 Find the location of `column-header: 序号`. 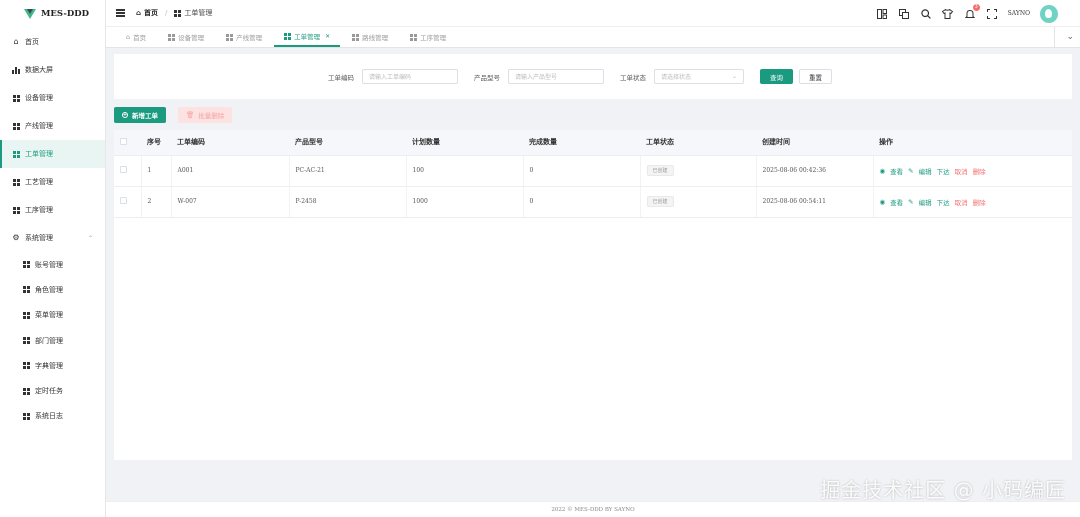

column-header: 序号 is located at coordinates (156, 143).